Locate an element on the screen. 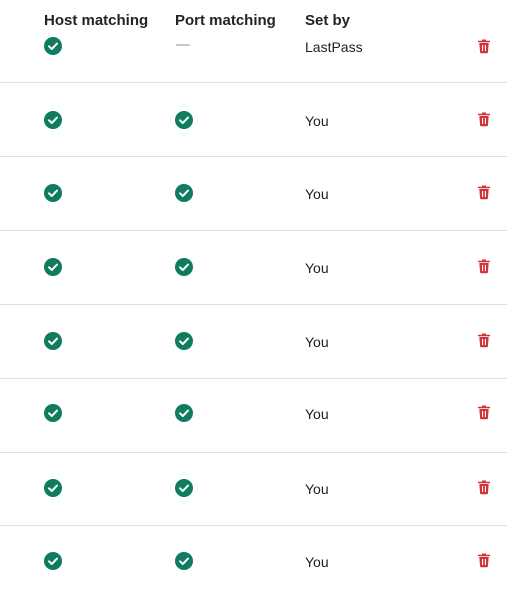  column-header-host-matching: Host matching is located at coordinates (96, 21).